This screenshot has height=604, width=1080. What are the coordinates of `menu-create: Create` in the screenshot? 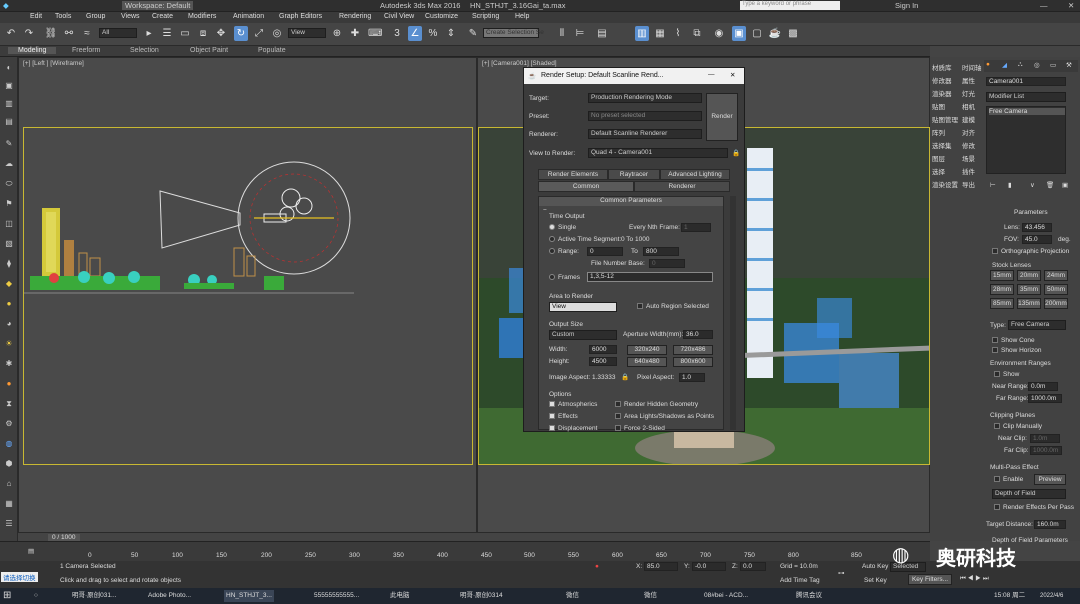 It's located at (162, 16).